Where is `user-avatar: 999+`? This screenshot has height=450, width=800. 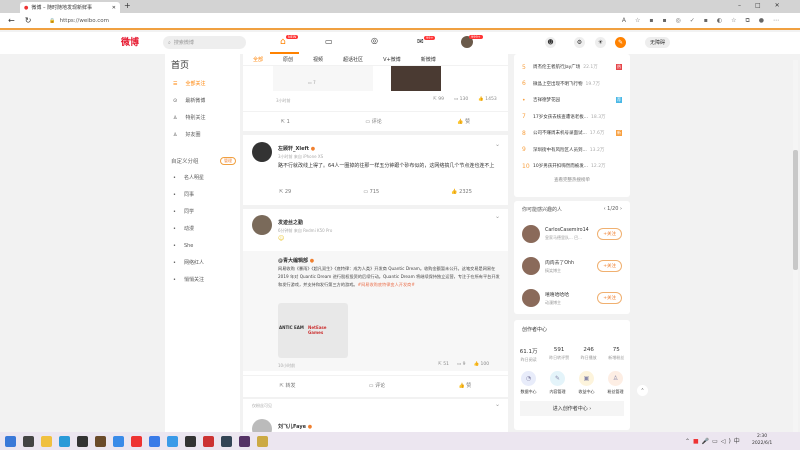 user-avatar: 999+ is located at coordinates (472, 41).